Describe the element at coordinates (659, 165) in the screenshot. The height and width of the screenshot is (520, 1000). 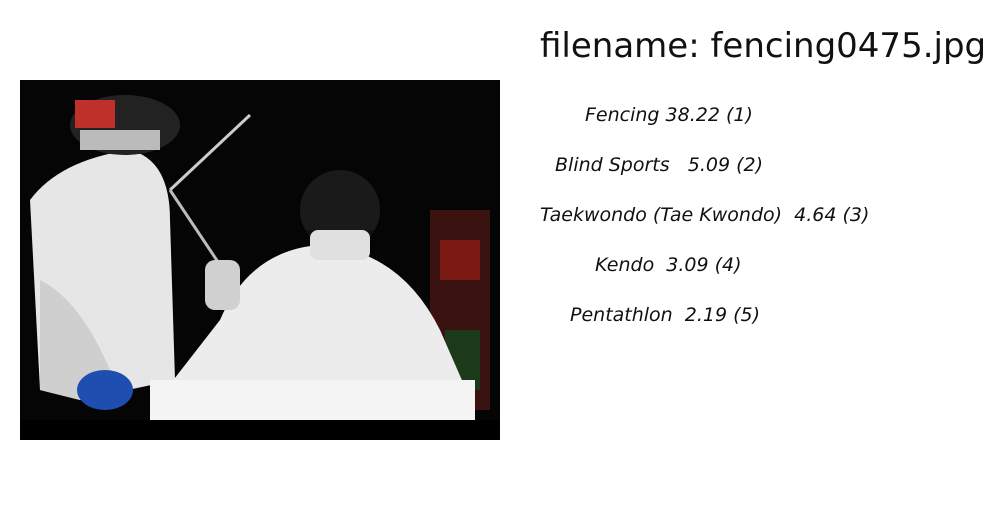
I see `prediction-item: Blind Sports 5.09 (2)` at that location.